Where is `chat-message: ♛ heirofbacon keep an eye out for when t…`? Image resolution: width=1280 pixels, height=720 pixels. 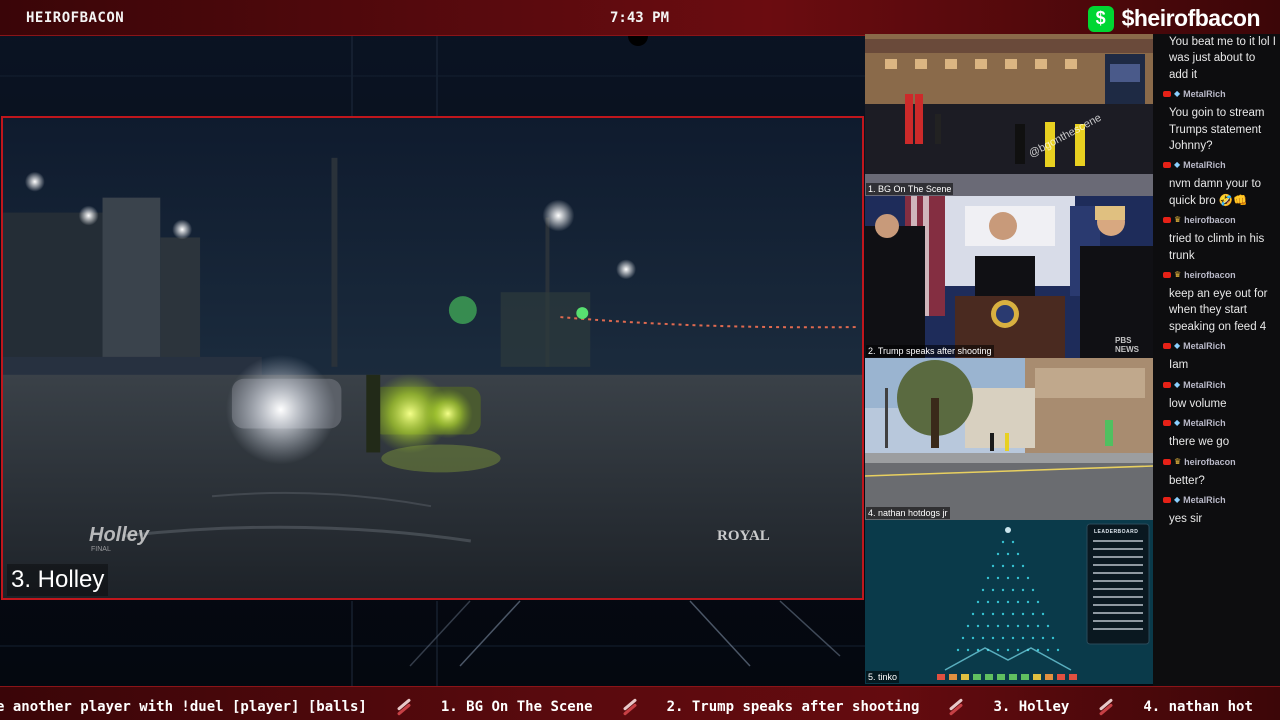
chat-message: ♛ heirofbacon keep an eye out for when t… is located at coordinates (1219, 303).